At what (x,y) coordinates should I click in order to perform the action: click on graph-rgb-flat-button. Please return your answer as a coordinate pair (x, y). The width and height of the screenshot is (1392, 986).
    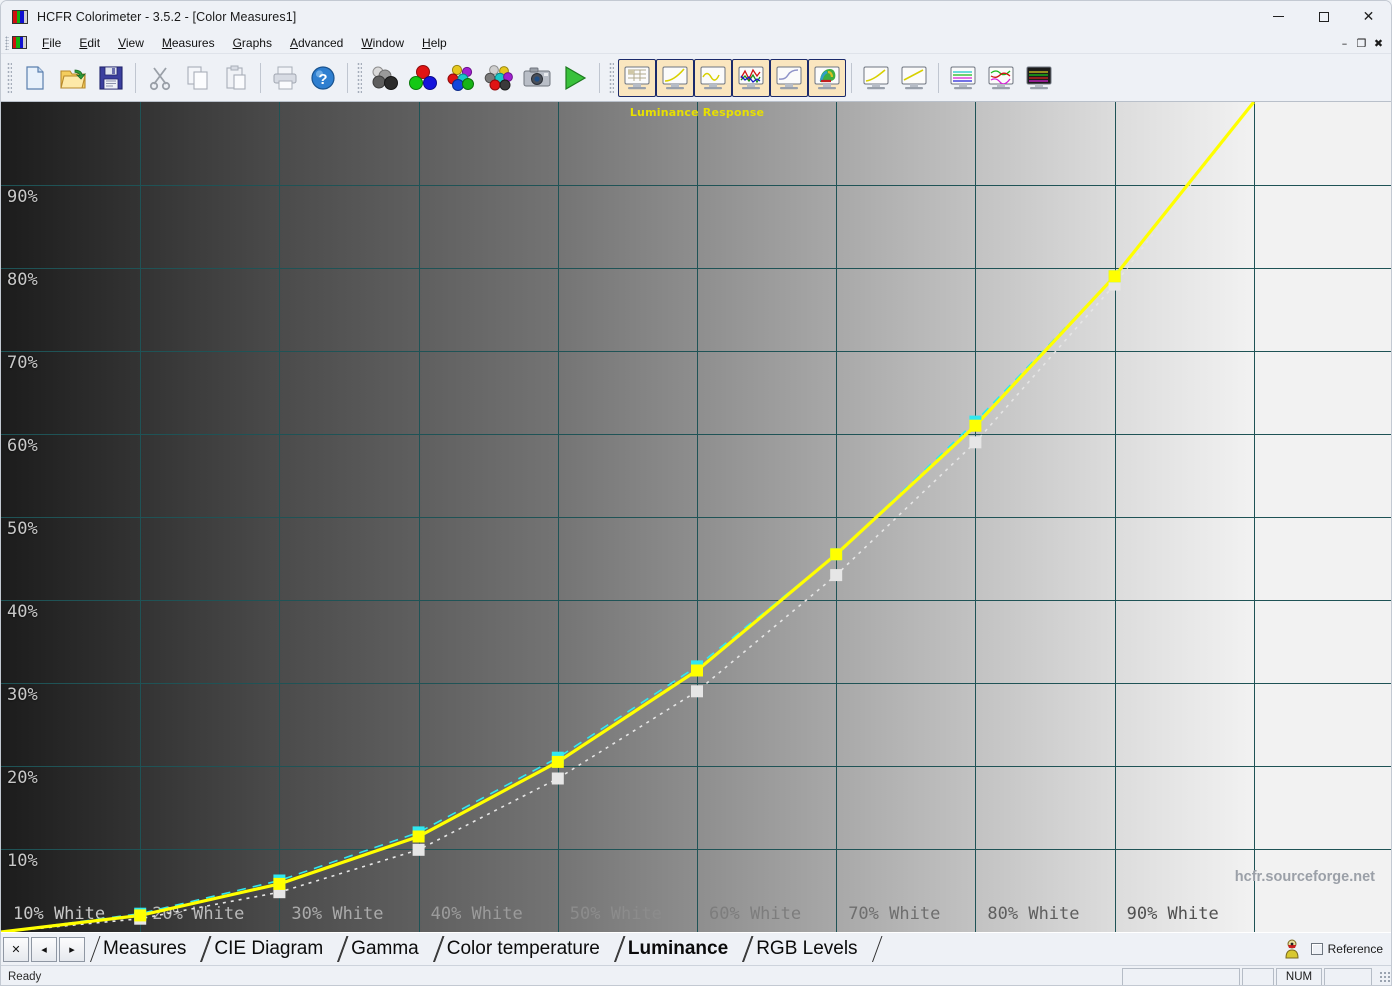
    Looking at the image, I should click on (963, 78).